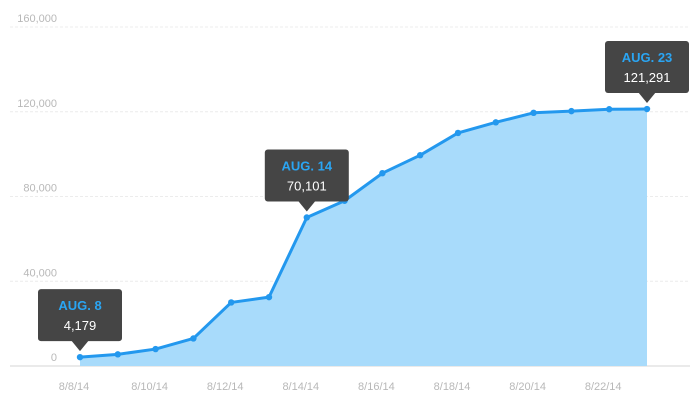 This screenshot has height=408, width=699. Describe the element at coordinates (225, 387) in the screenshot. I see `x-tick-label: 8/12/14` at that location.